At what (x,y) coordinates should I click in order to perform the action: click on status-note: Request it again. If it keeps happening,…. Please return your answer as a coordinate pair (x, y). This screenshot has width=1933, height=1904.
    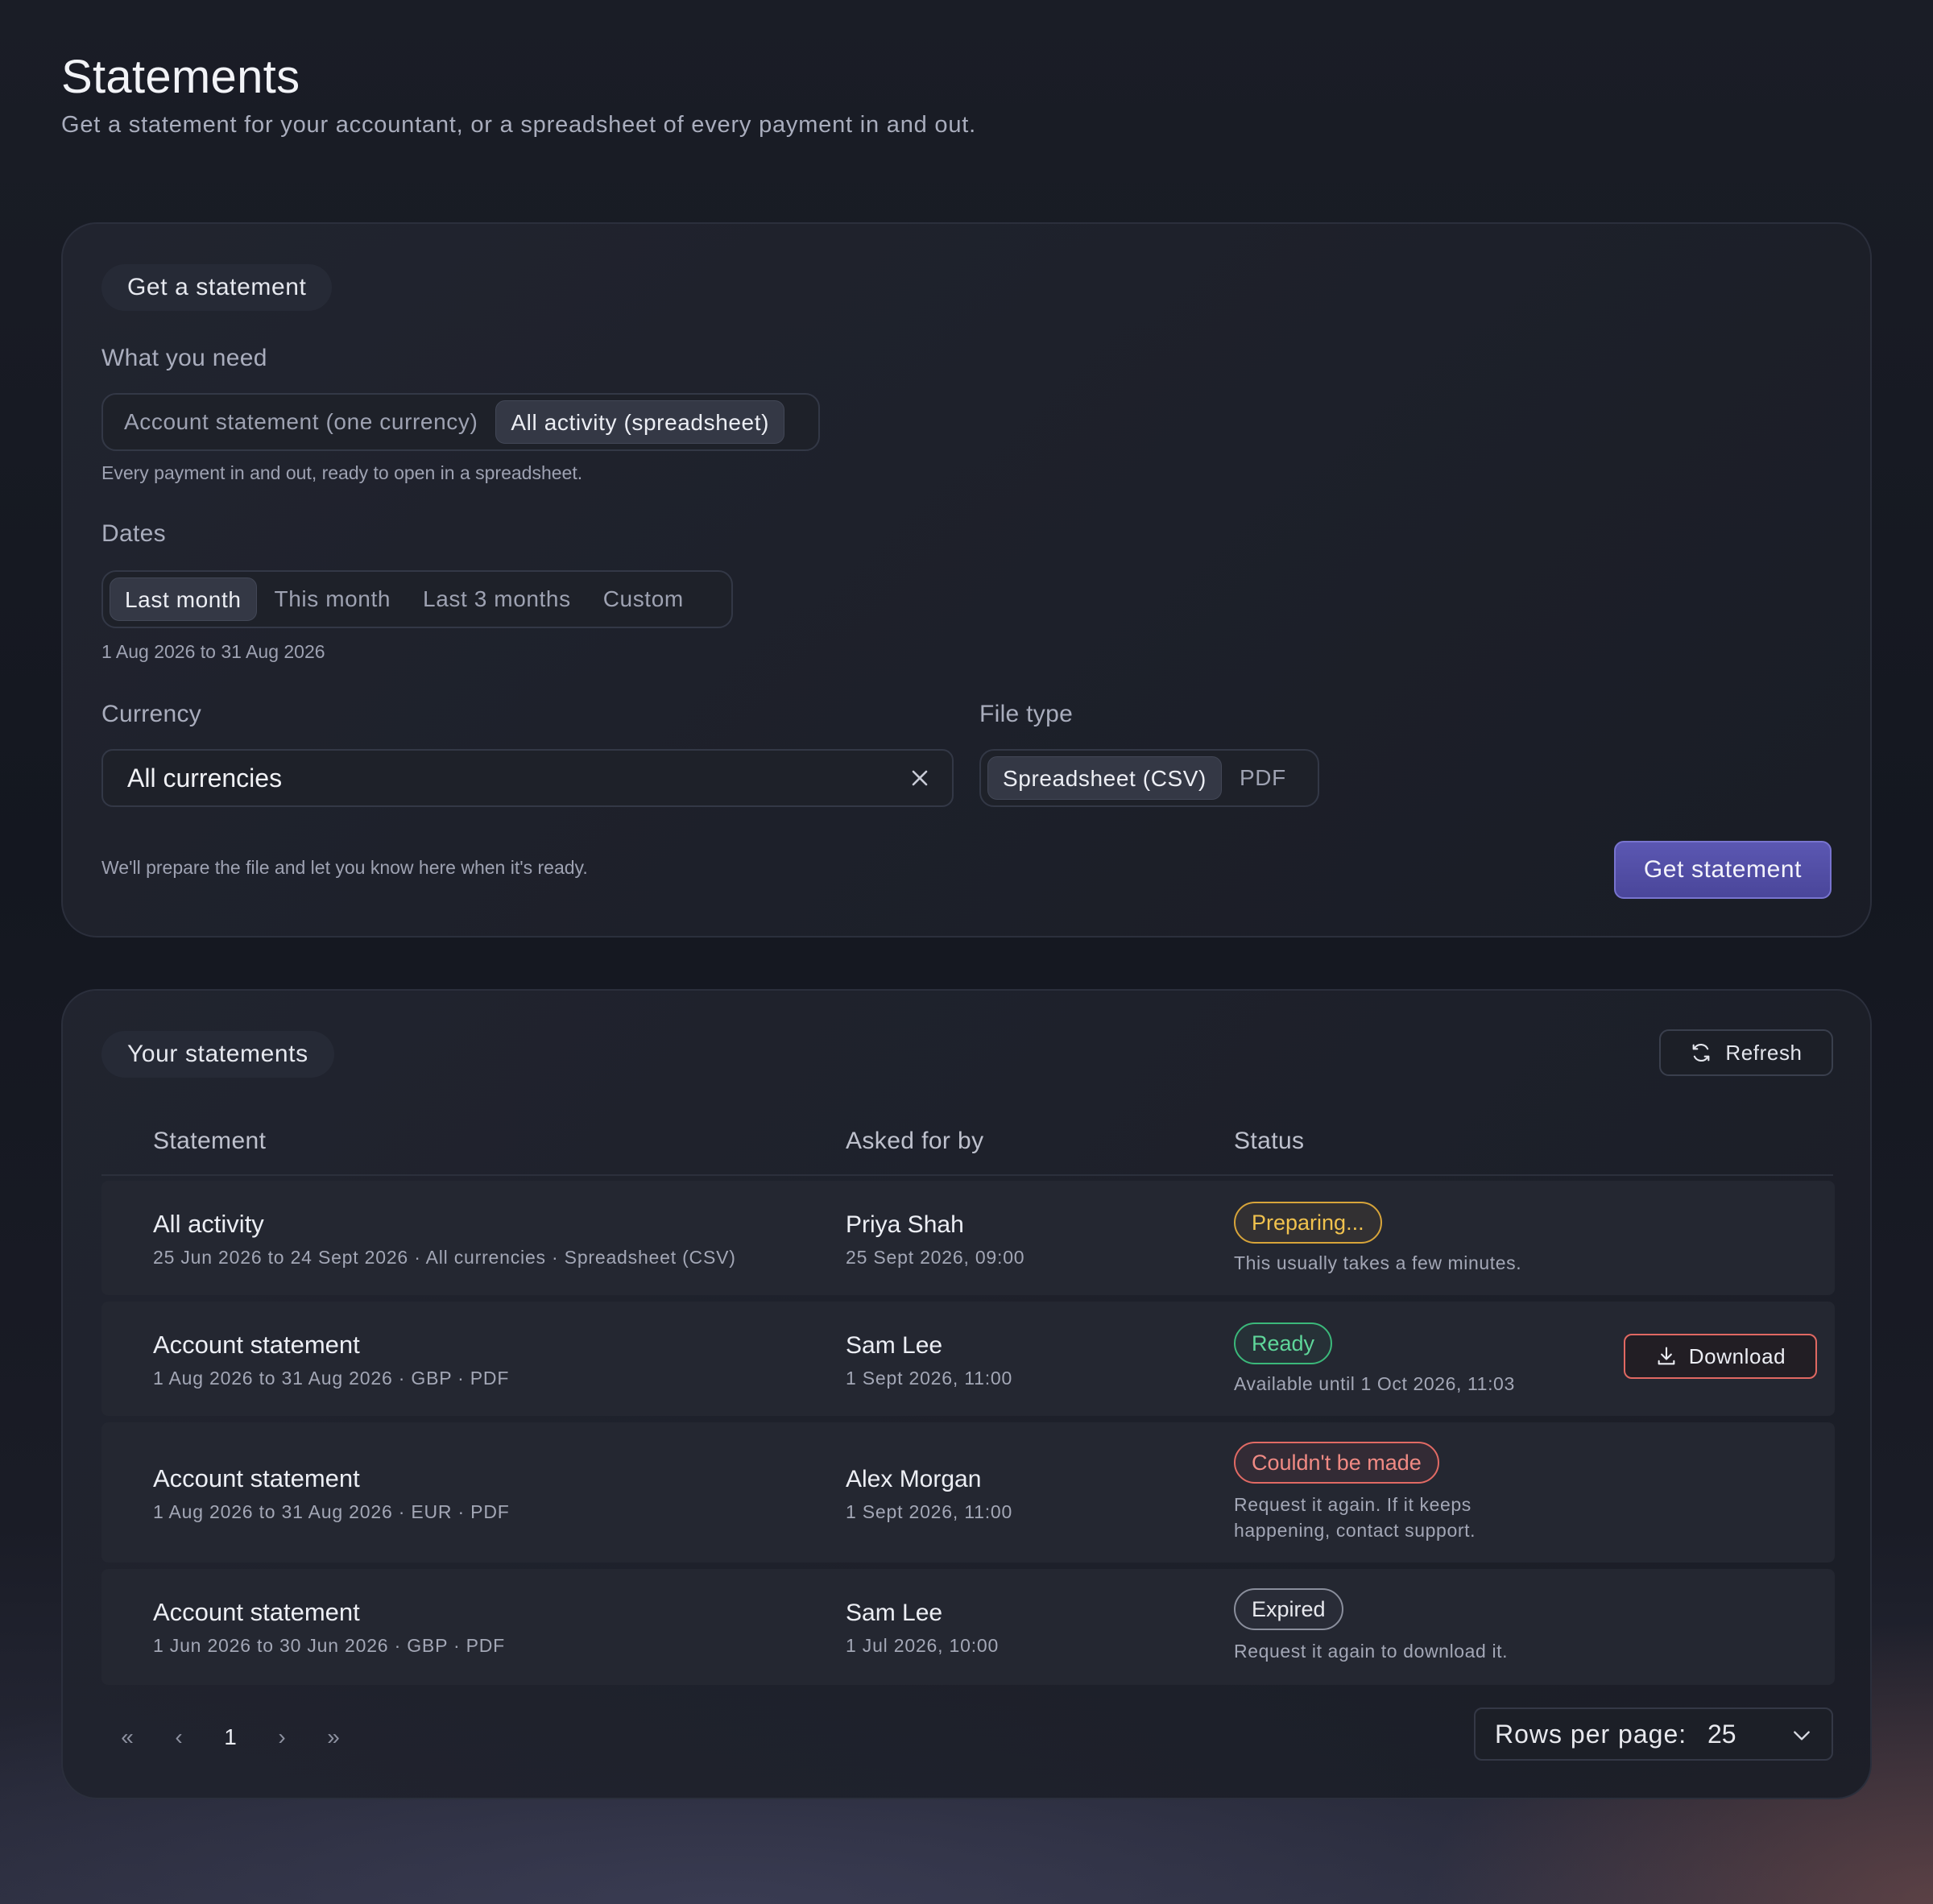
    Looking at the image, I should click on (1355, 1517).